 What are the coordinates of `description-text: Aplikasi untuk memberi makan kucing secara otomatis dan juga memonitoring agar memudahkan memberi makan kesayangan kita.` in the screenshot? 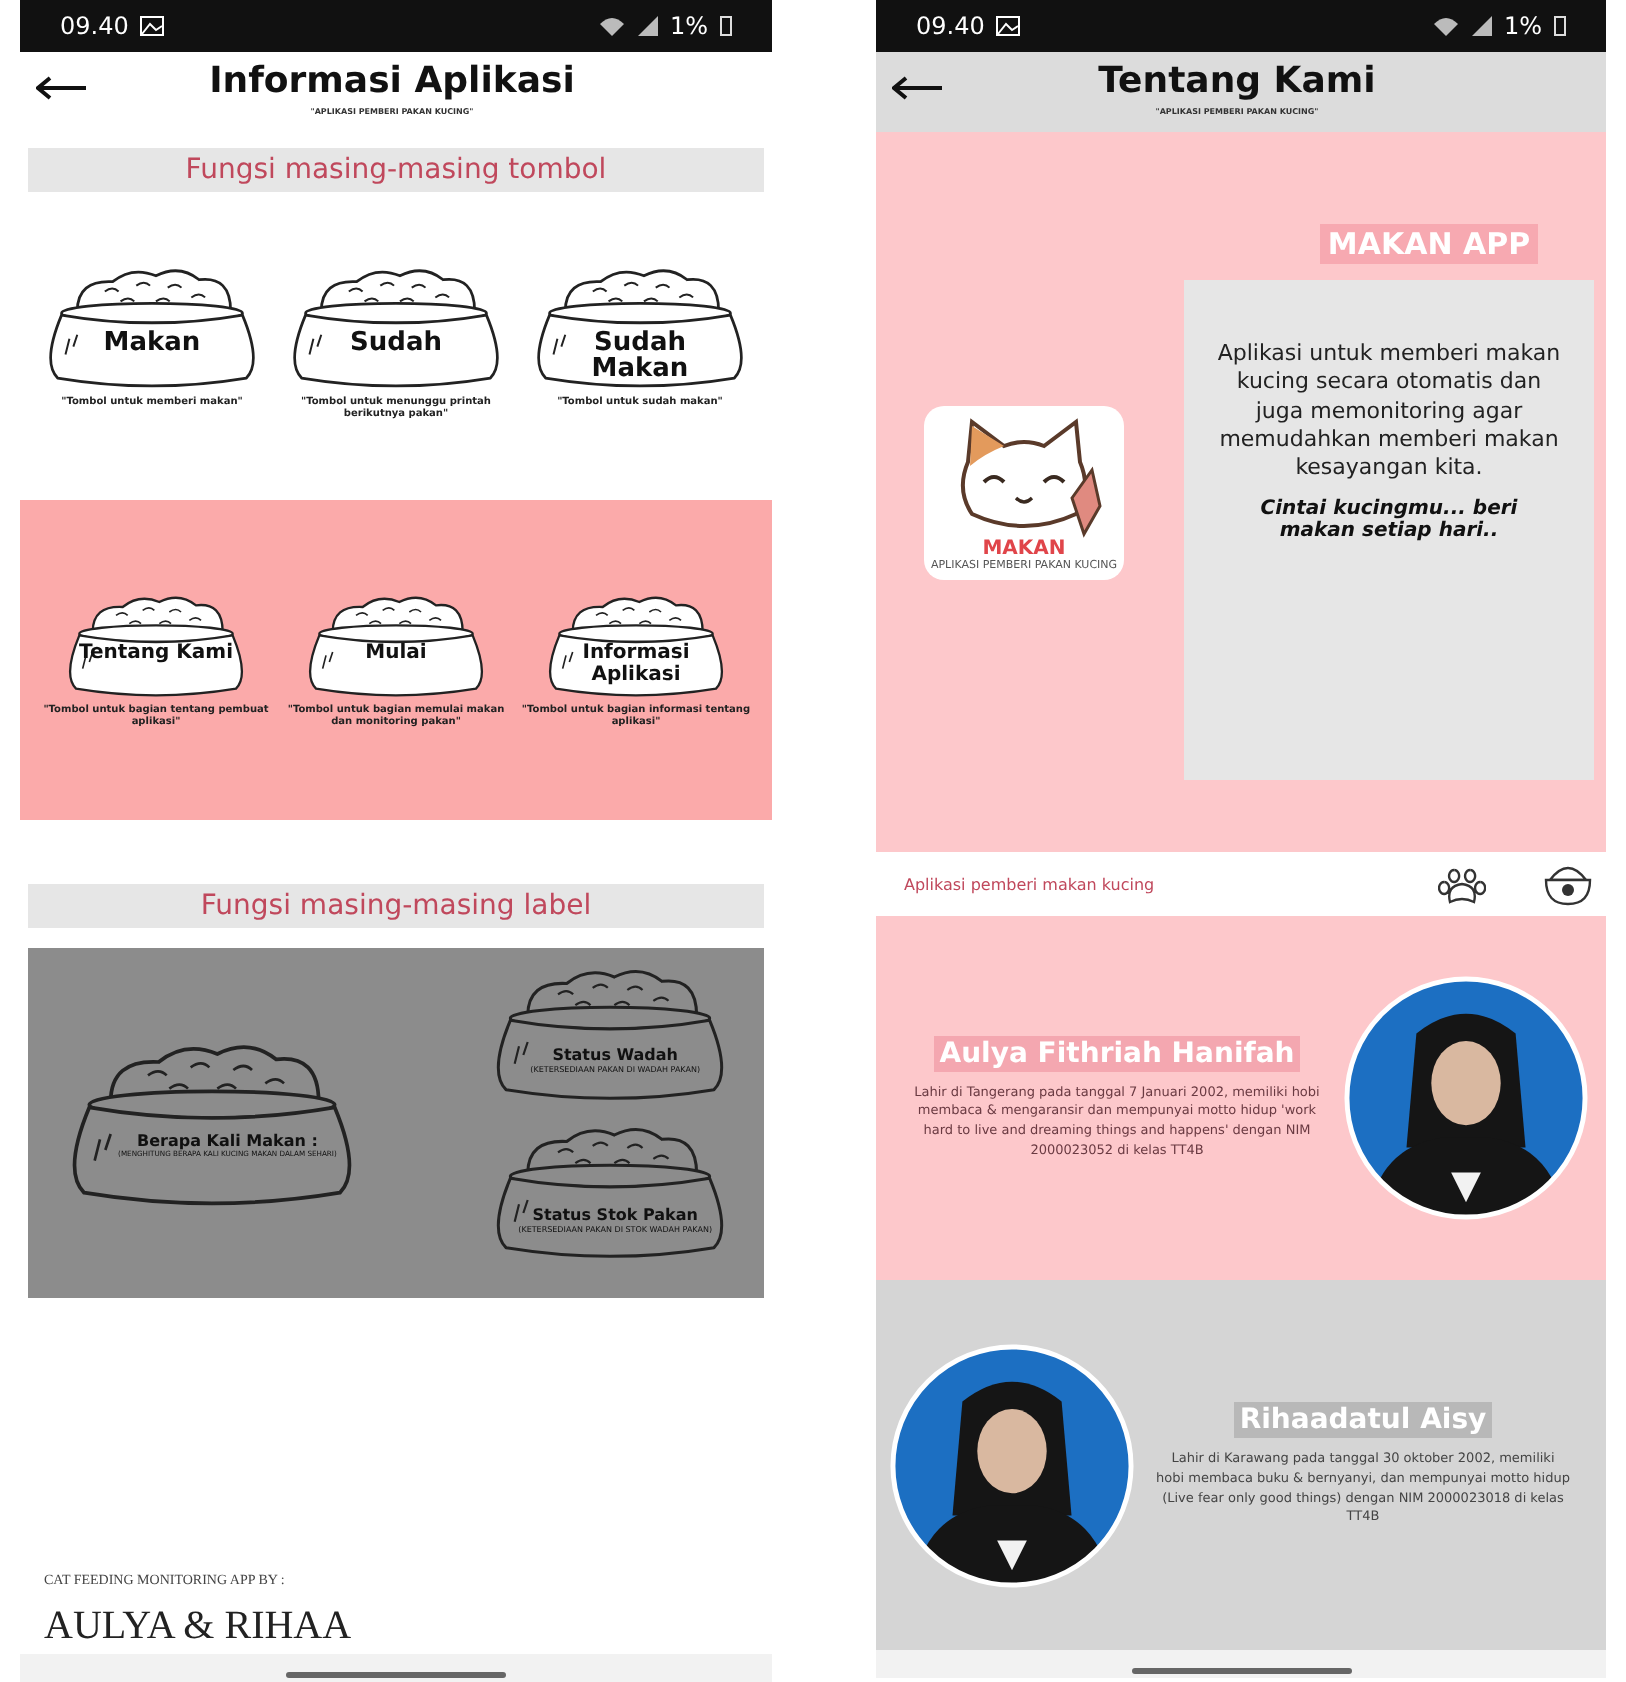 It's located at (1389, 411).